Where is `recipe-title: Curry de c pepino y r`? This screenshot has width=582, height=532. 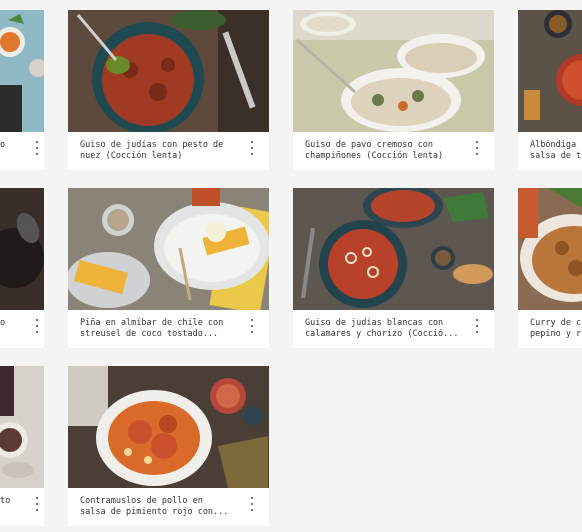
recipe-title: Curry de c pepino y r is located at coordinates (556, 328).